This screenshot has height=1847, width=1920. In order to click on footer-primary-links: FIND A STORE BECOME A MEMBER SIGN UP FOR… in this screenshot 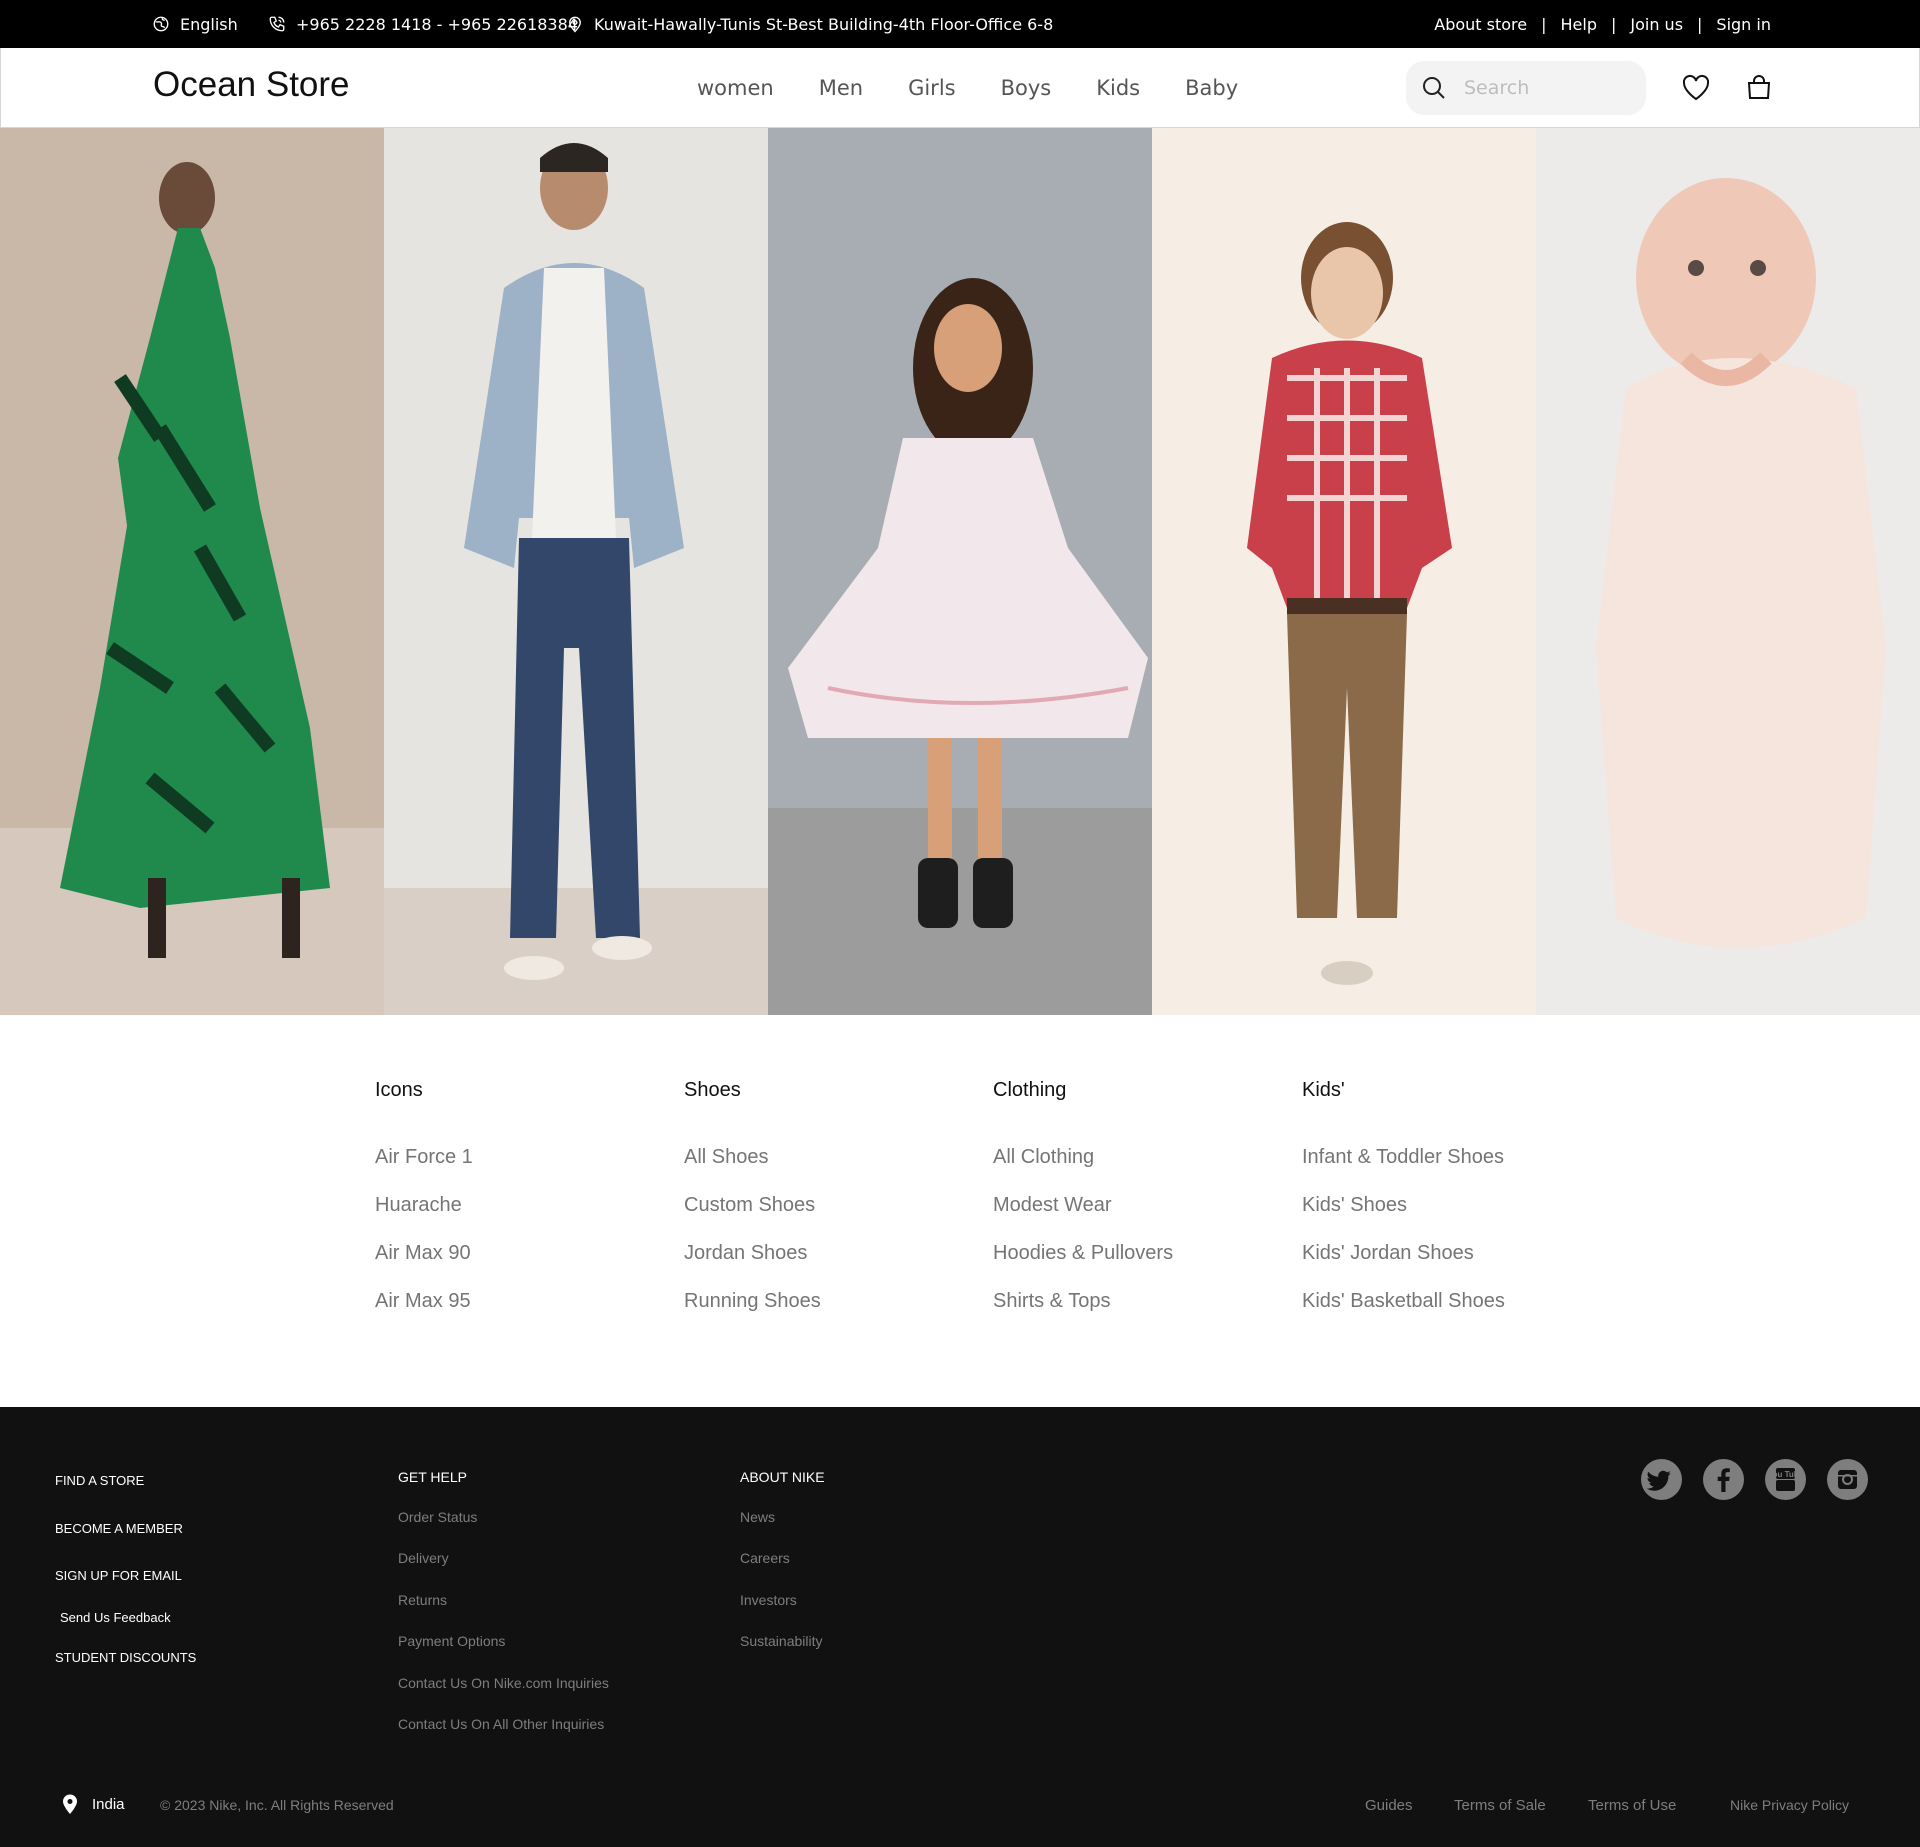, I will do `click(125, 1569)`.